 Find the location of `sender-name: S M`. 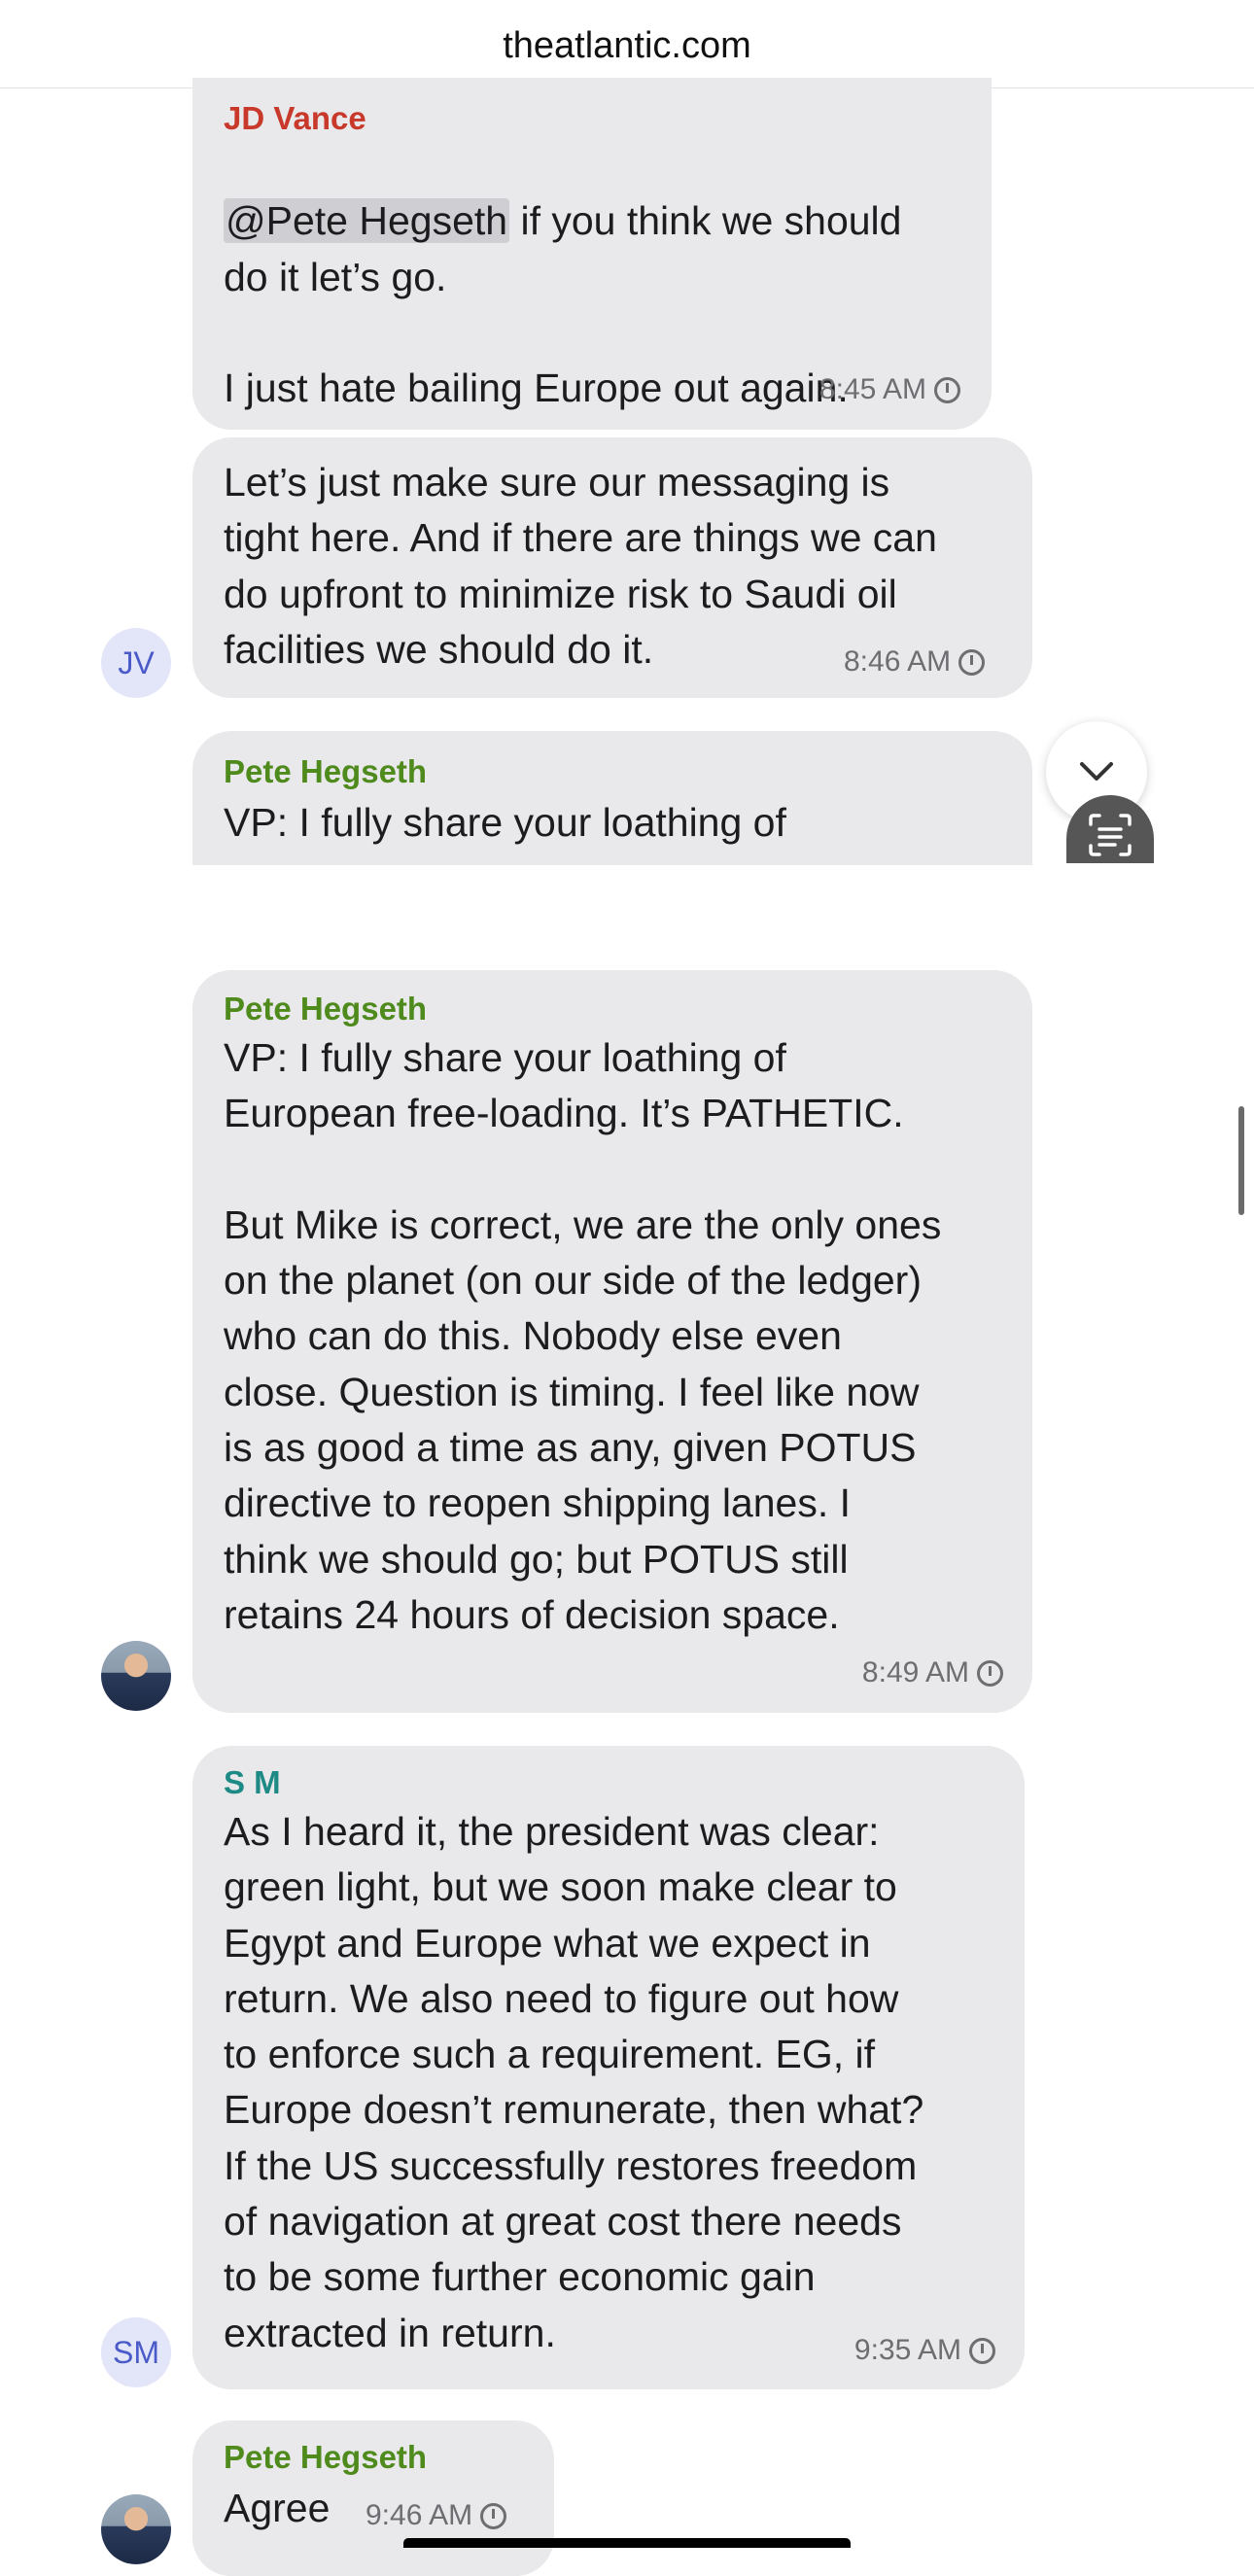

sender-name: S M is located at coordinates (252, 1782).